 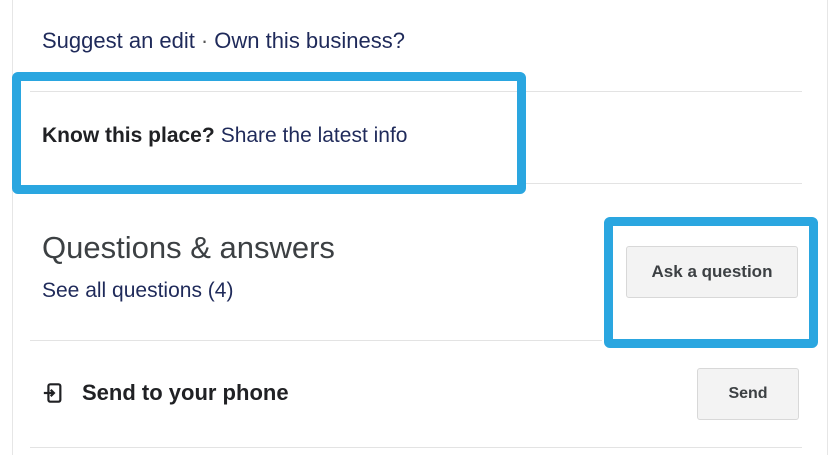 What do you see at coordinates (118, 40) in the screenshot?
I see `suggest-edit-link: Suggest an edit` at bounding box center [118, 40].